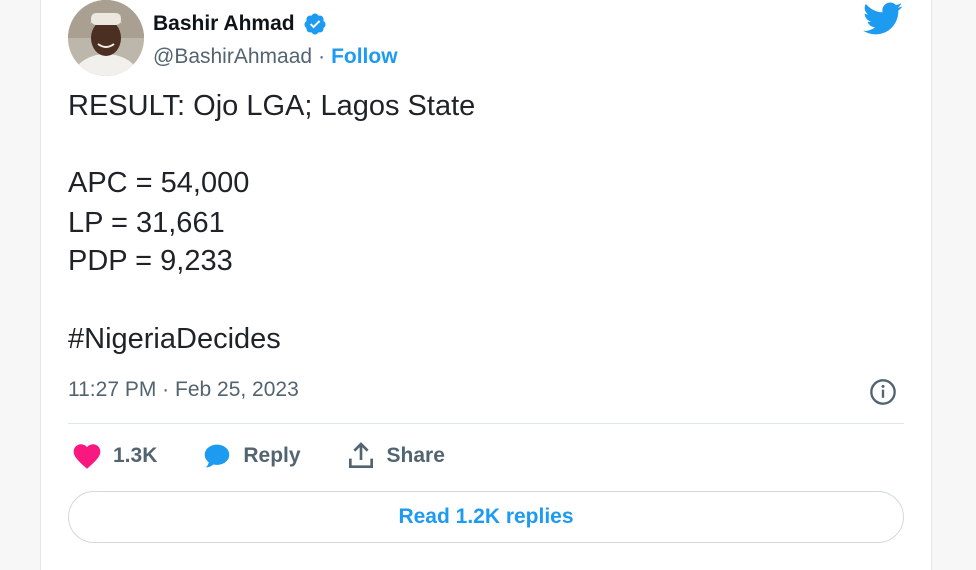 This screenshot has height=570, width=976. I want to click on like-button: 1.3K, so click(114, 456).